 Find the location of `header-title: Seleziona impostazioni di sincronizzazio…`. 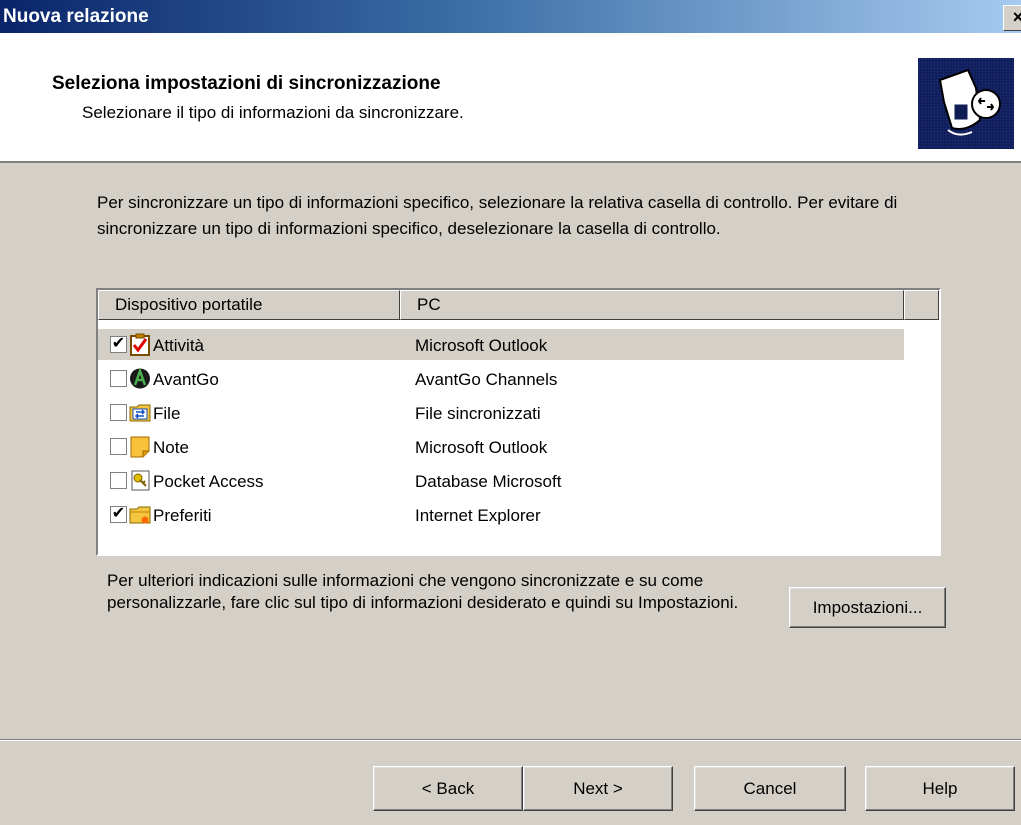

header-title: Seleziona impostazioni di sincronizzazio… is located at coordinates (246, 83).